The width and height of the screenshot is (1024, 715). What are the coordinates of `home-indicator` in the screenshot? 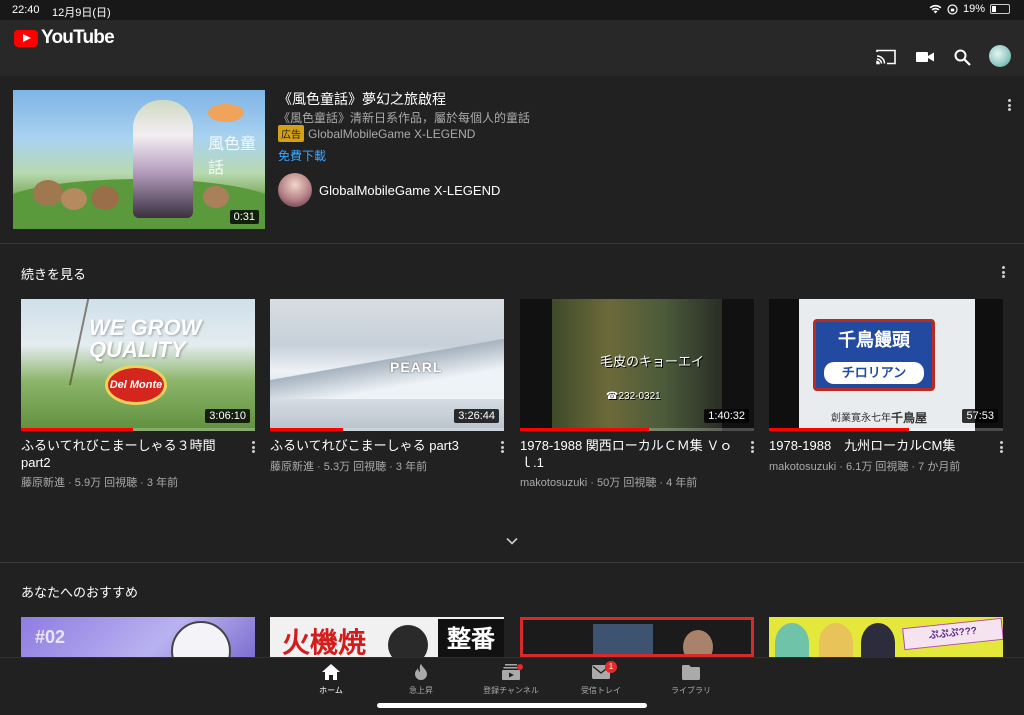 It's located at (512, 705).